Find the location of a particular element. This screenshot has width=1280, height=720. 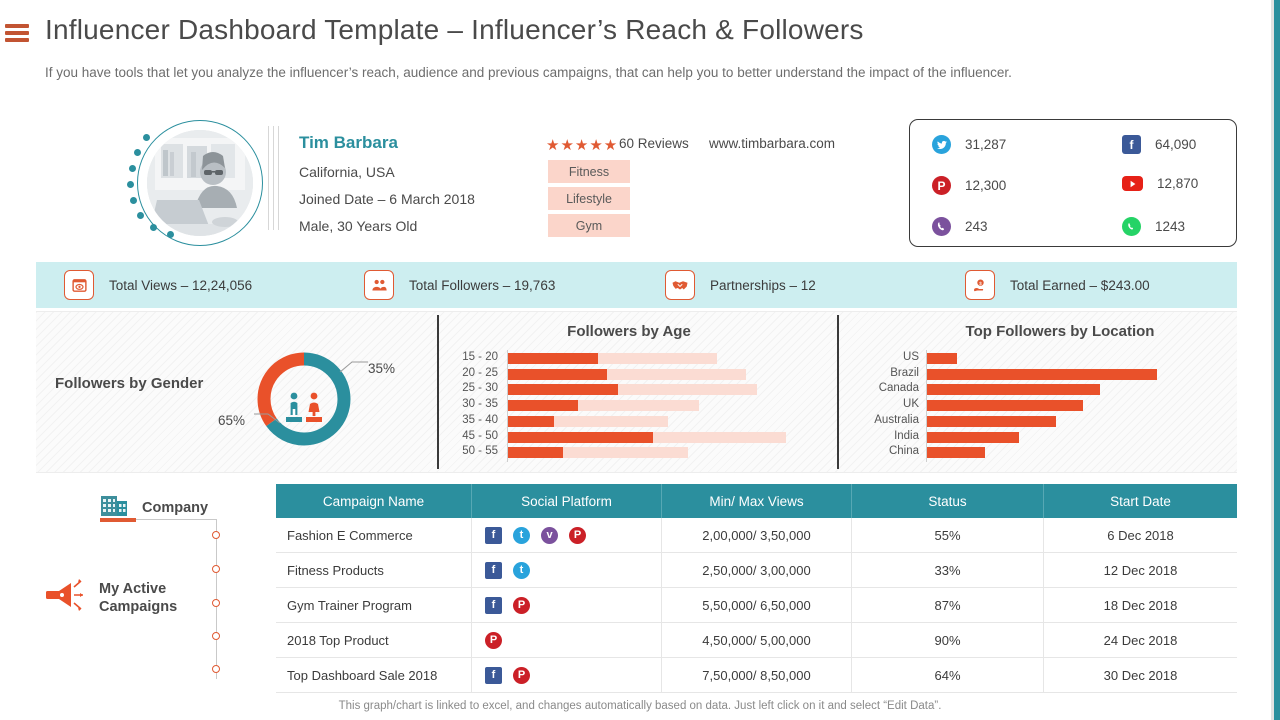

profile-divider is located at coordinates (275, 178).